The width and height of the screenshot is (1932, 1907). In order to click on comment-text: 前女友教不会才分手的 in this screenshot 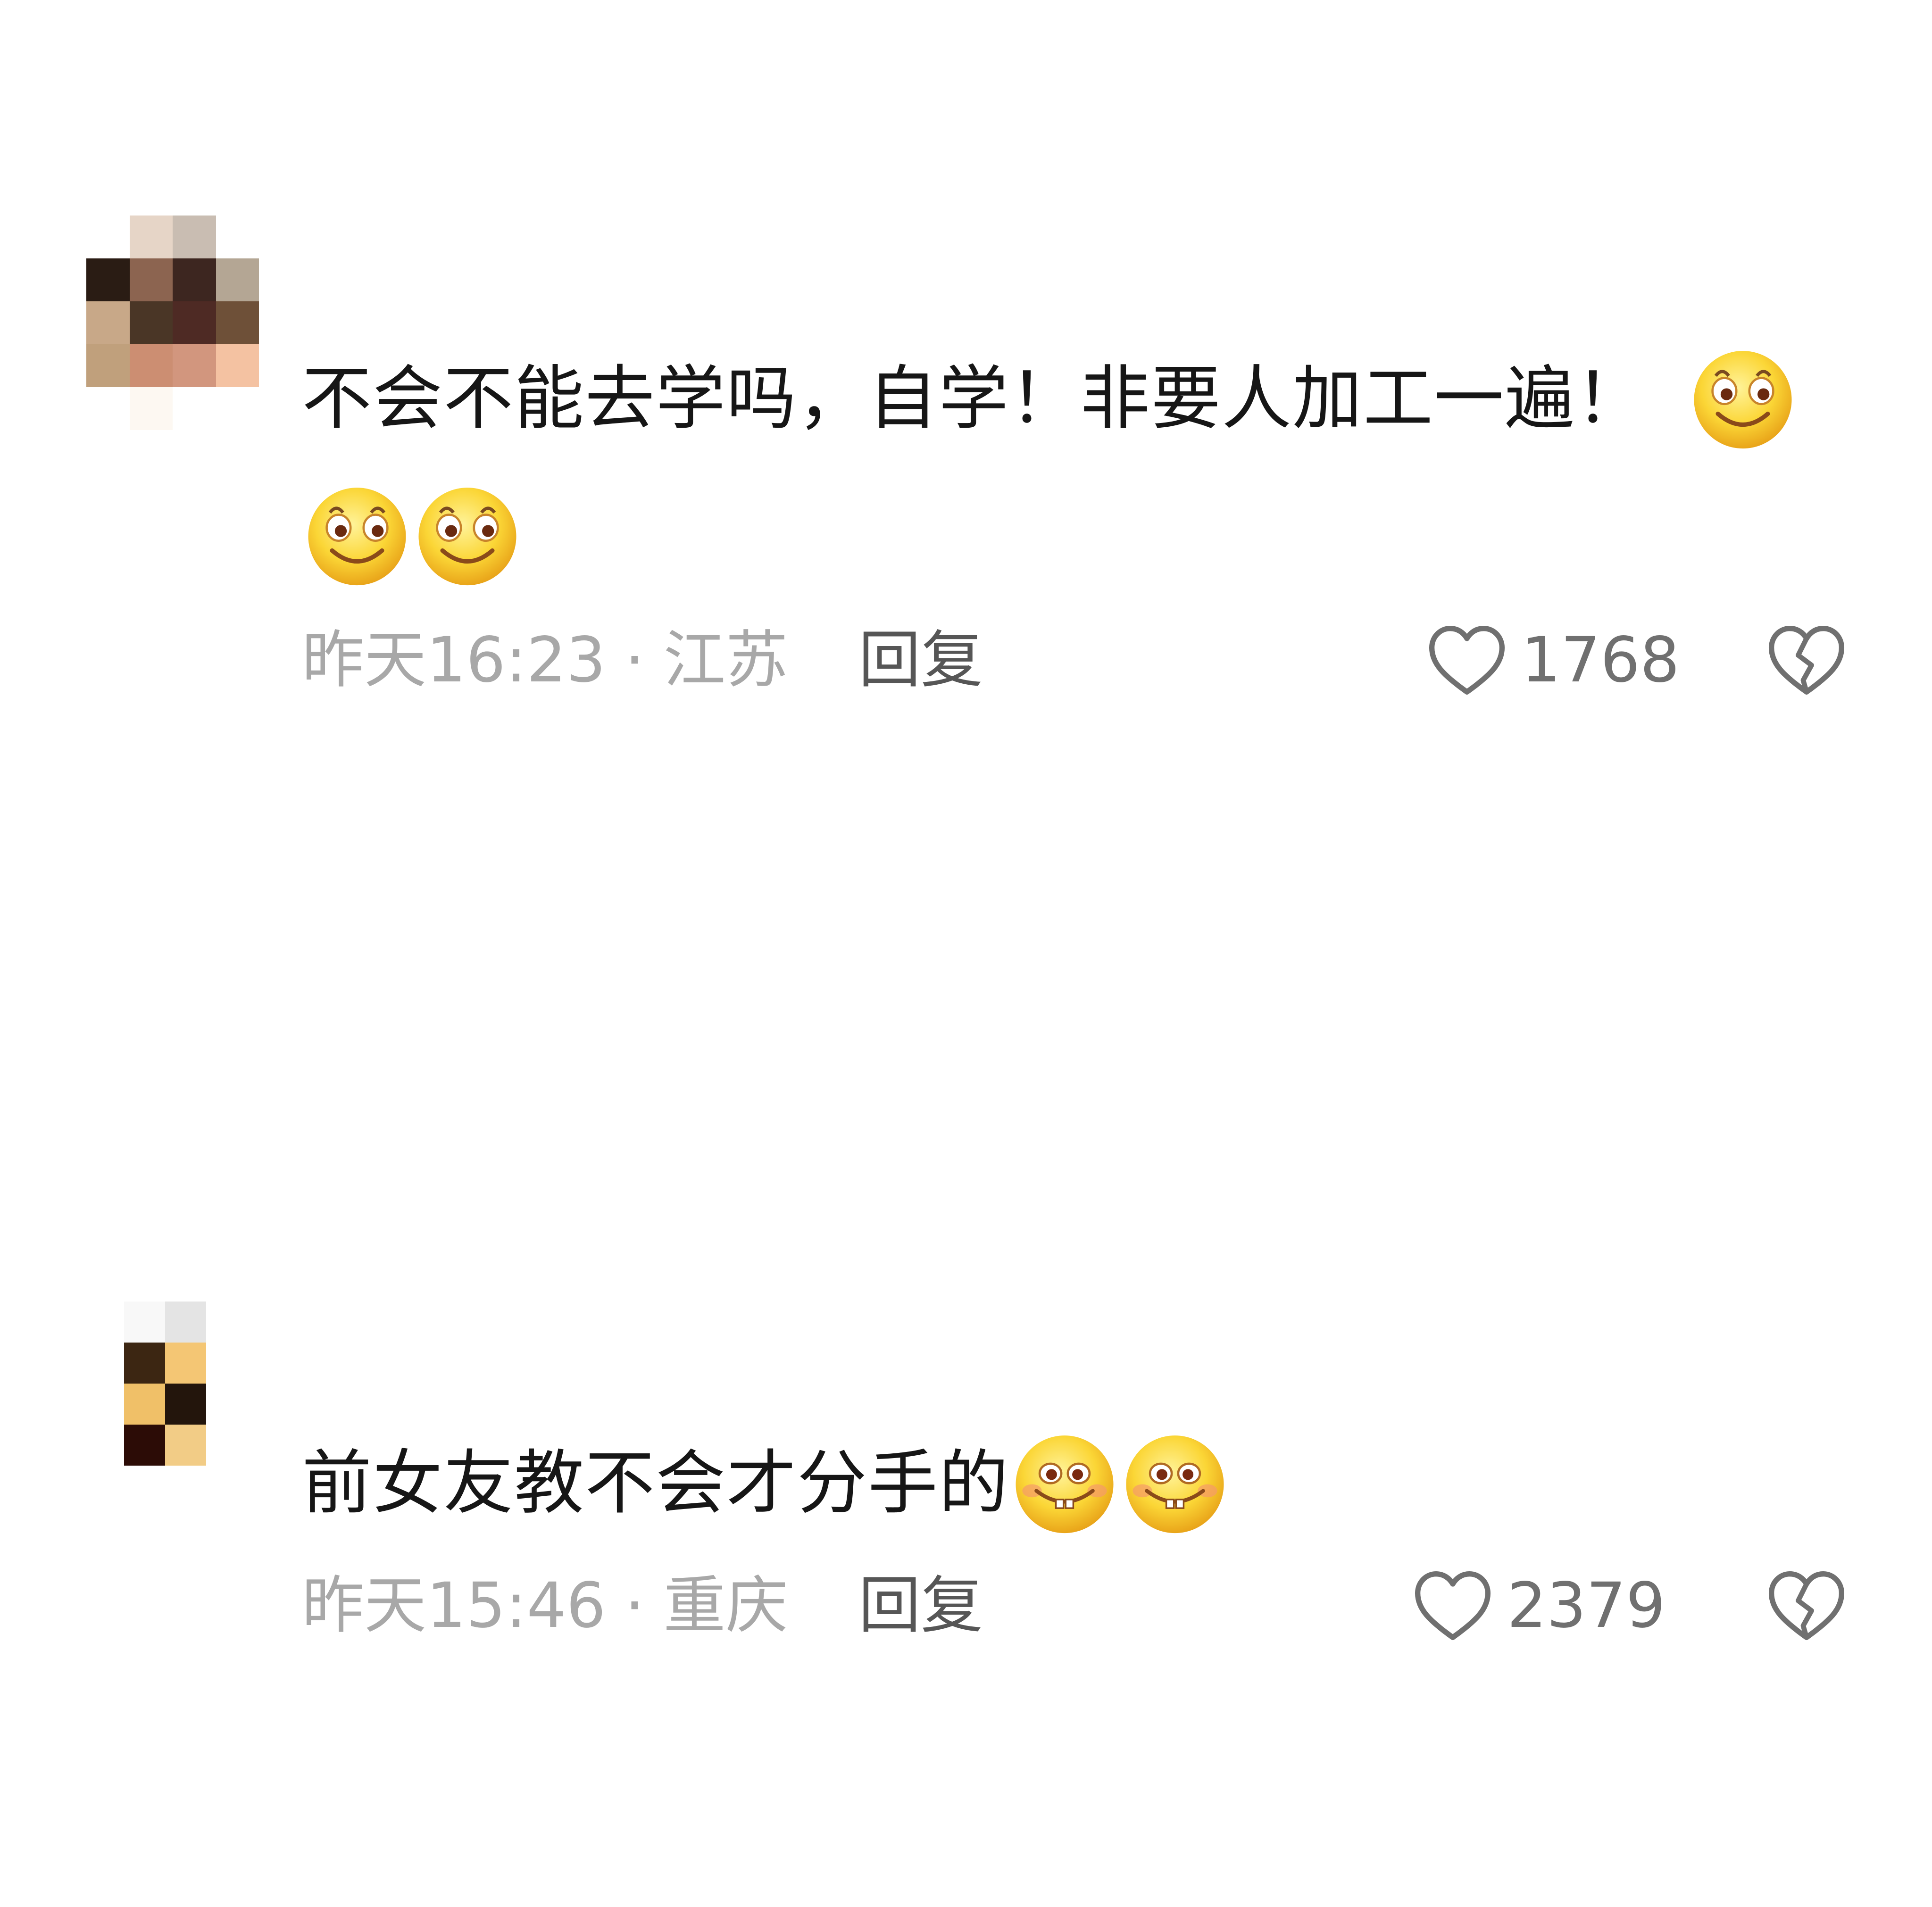, I will do `click(1076, 1483)`.